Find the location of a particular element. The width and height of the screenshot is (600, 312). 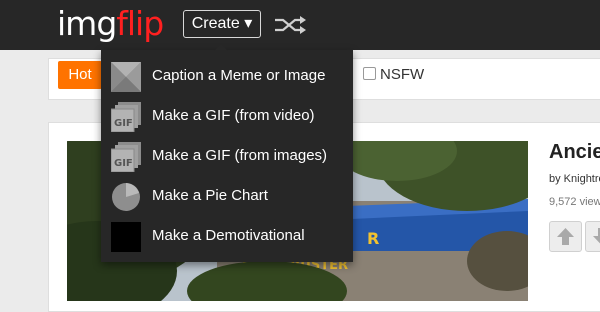

upvote-button is located at coordinates (565, 236).